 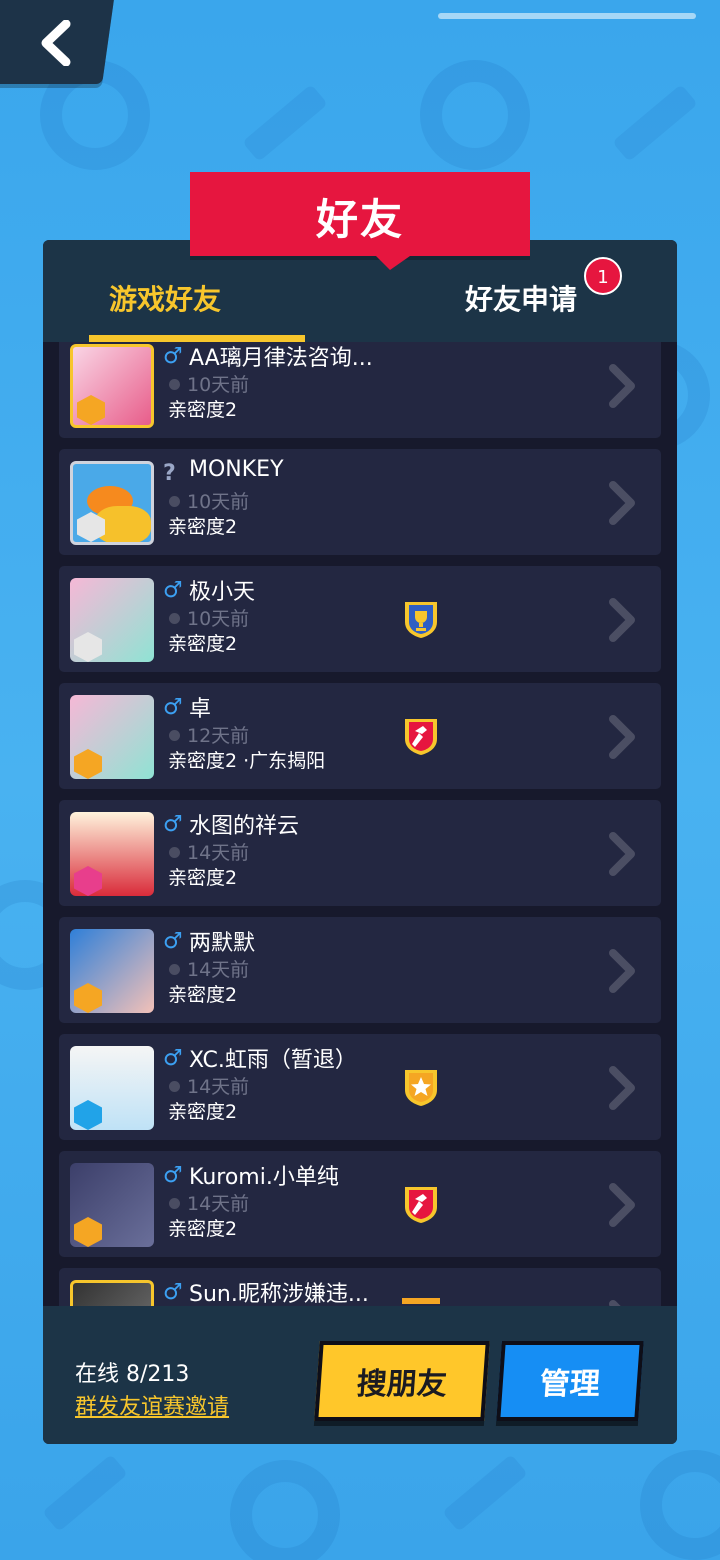 I want to click on friend-row: ♂ 水图的祥云 14天前亲密度2, so click(x=360, y=853).